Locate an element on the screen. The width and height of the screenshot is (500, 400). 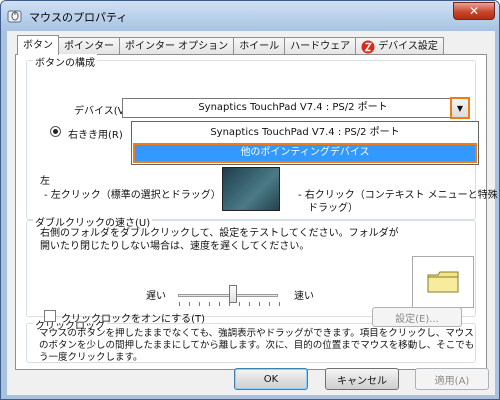
apply-button: 適用(A) is located at coordinates (452, 379).